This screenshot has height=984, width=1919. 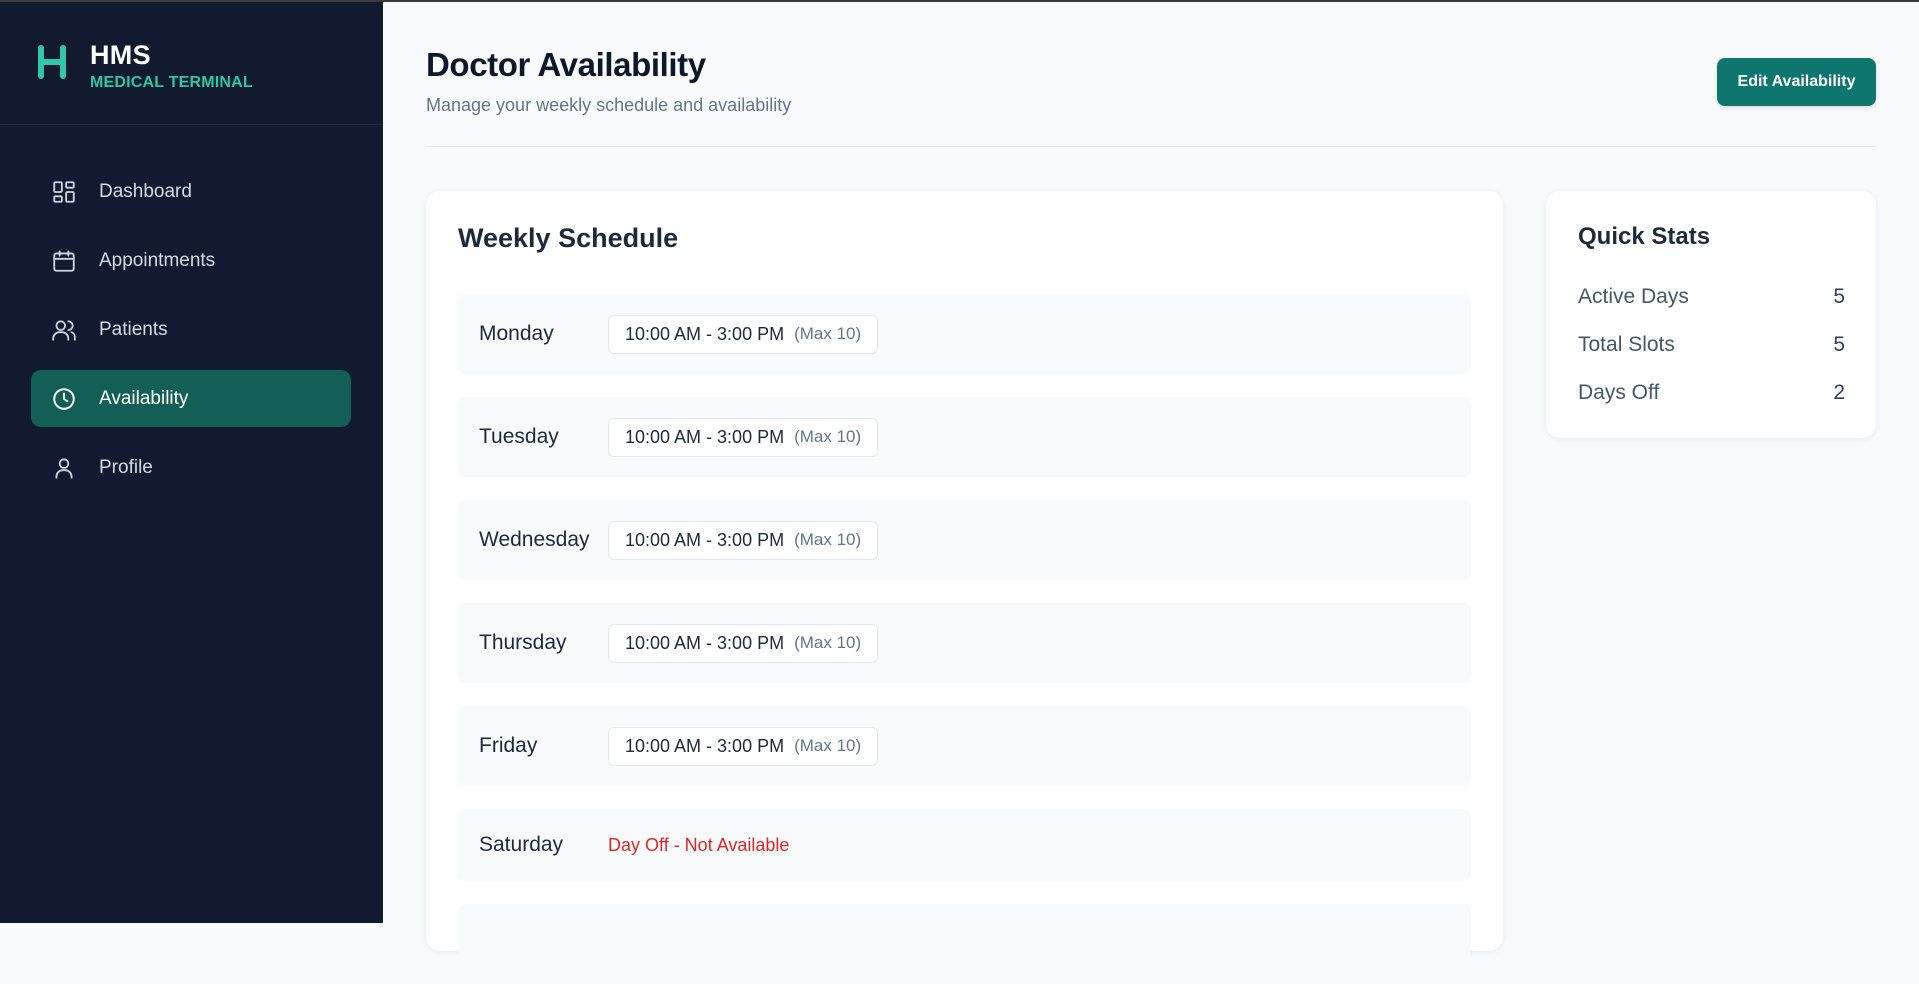 What do you see at coordinates (1619, 392) in the screenshot?
I see `stat-label: Days Off` at bounding box center [1619, 392].